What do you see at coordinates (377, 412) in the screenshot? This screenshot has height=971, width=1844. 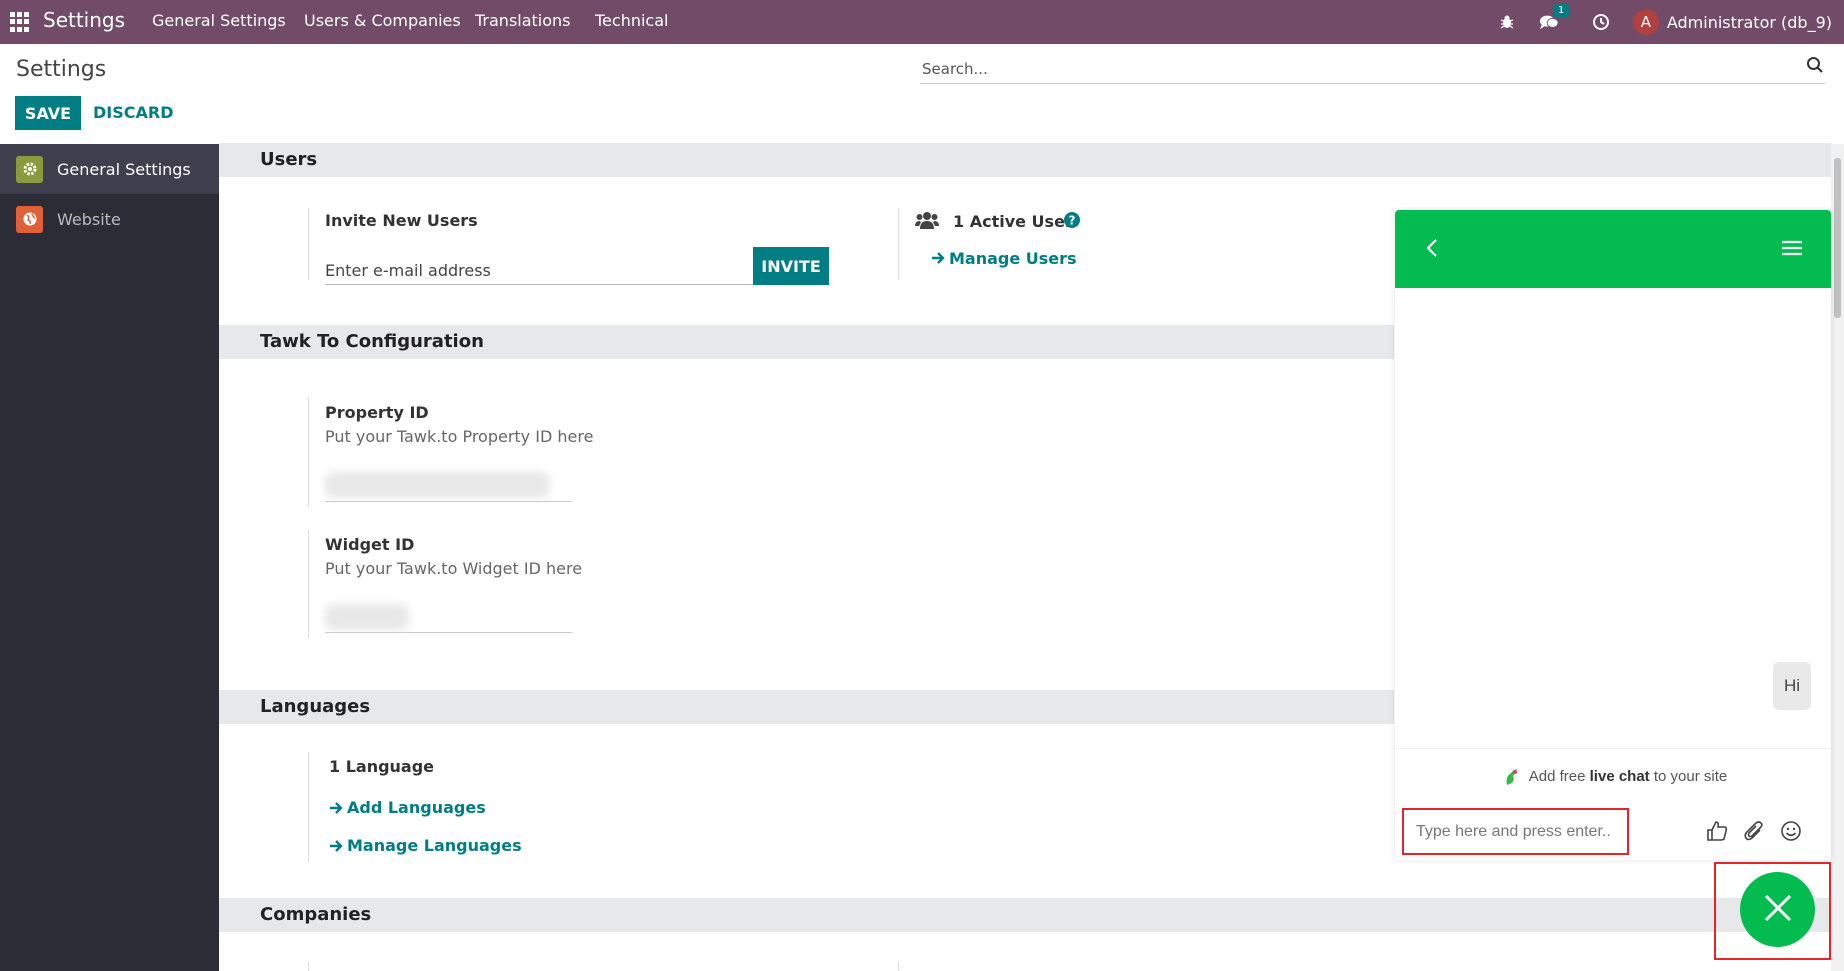 I see `property-id-label: Property ID` at bounding box center [377, 412].